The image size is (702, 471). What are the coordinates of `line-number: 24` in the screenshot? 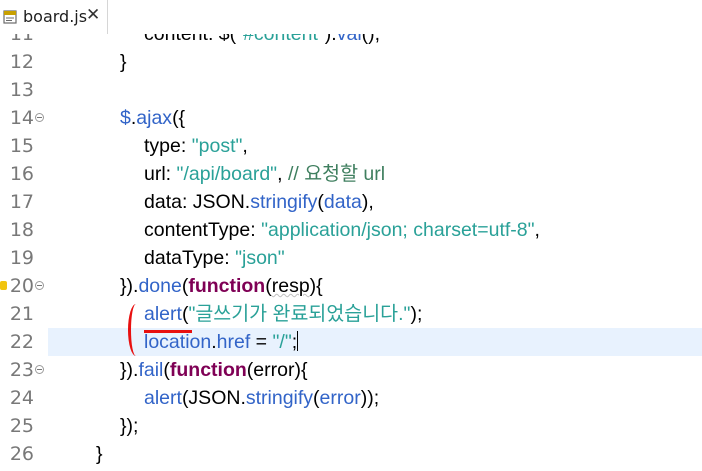 It's located at (21, 398).